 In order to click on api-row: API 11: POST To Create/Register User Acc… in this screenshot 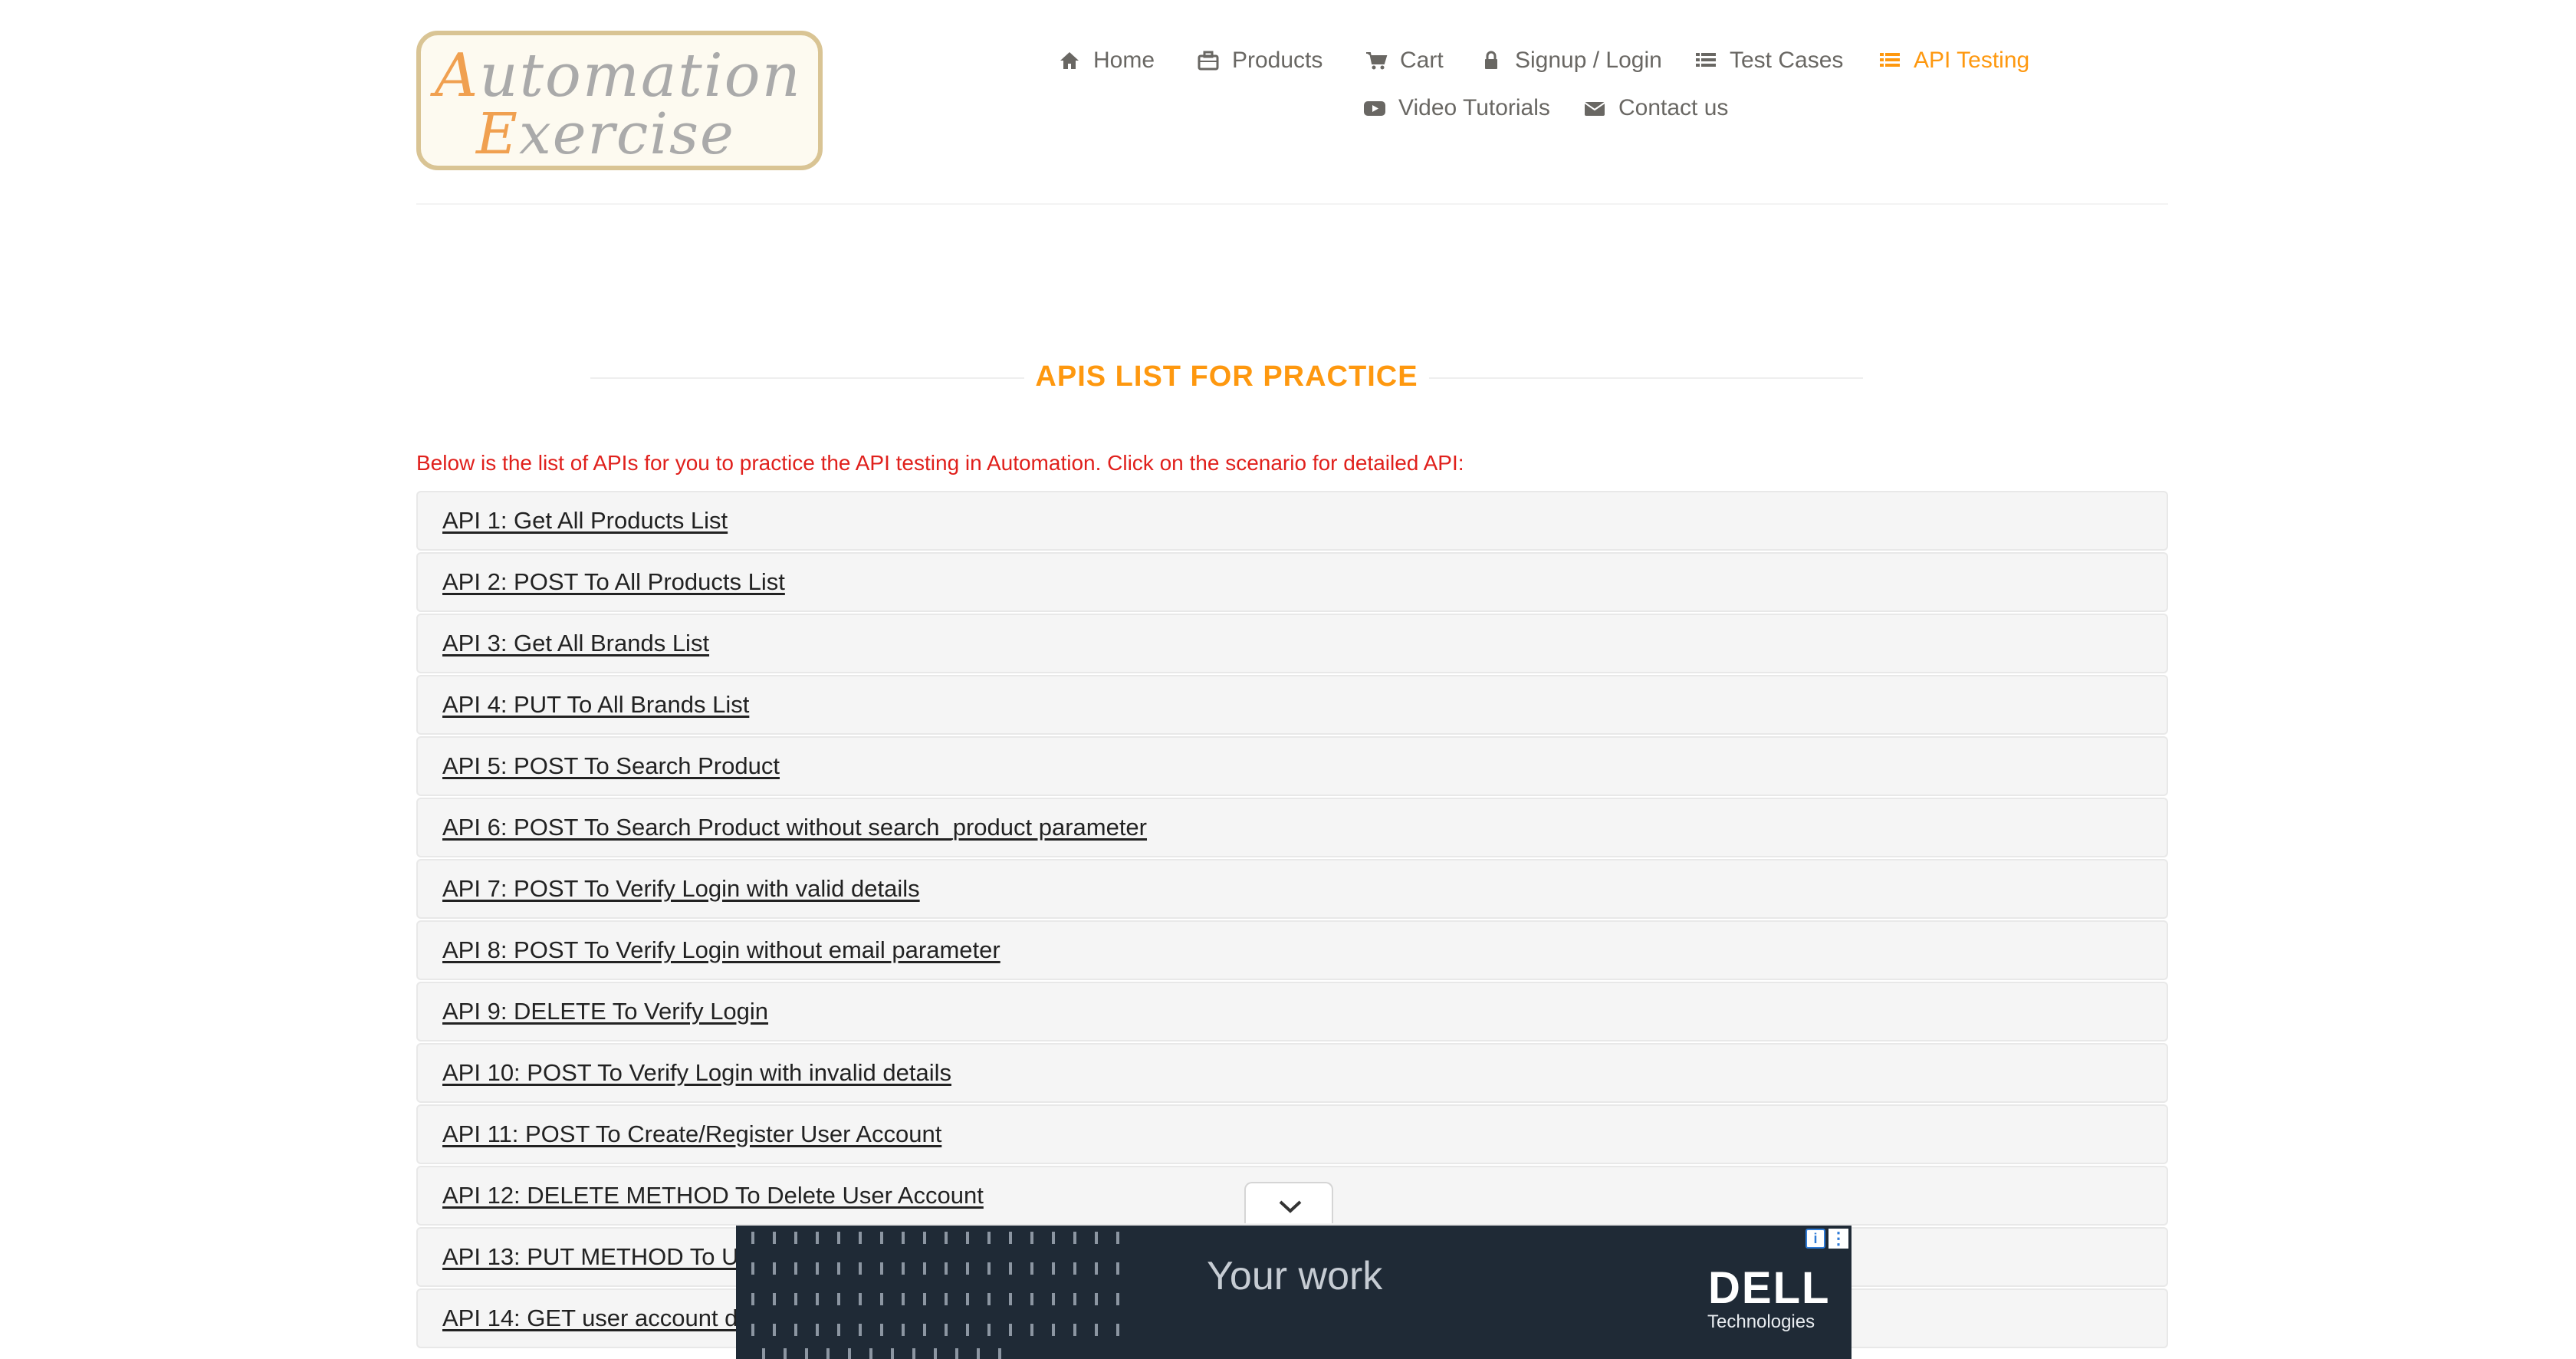, I will do `click(1292, 1134)`.